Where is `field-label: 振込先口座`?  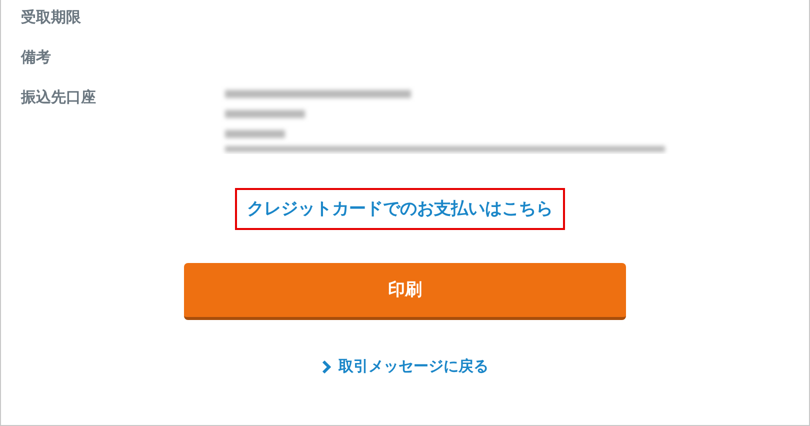
field-label: 振込先口座 is located at coordinates (59, 98).